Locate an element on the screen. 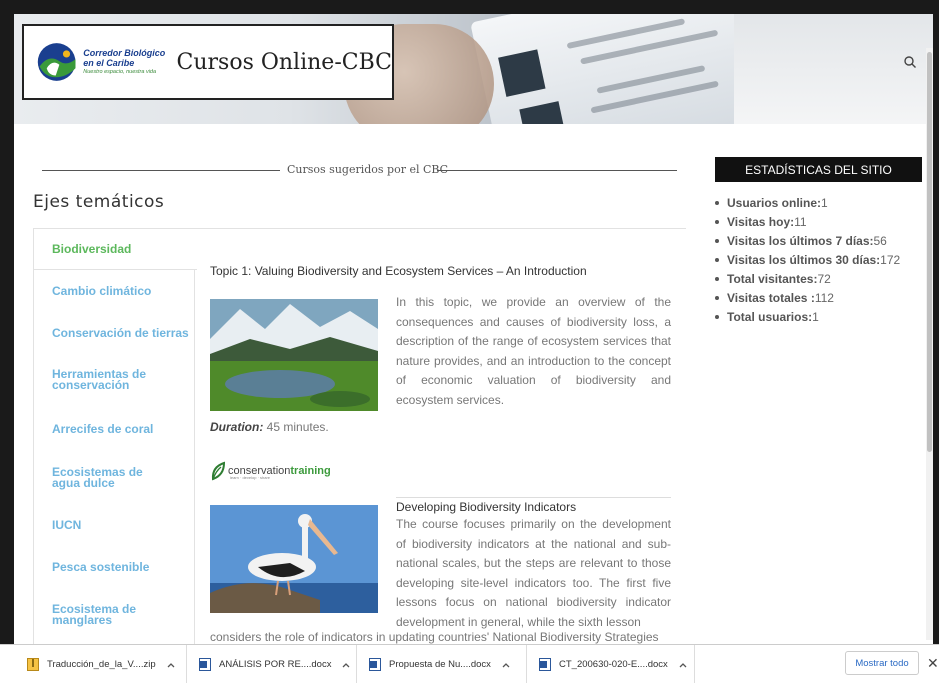  course-image-pelican is located at coordinates (294, 559).